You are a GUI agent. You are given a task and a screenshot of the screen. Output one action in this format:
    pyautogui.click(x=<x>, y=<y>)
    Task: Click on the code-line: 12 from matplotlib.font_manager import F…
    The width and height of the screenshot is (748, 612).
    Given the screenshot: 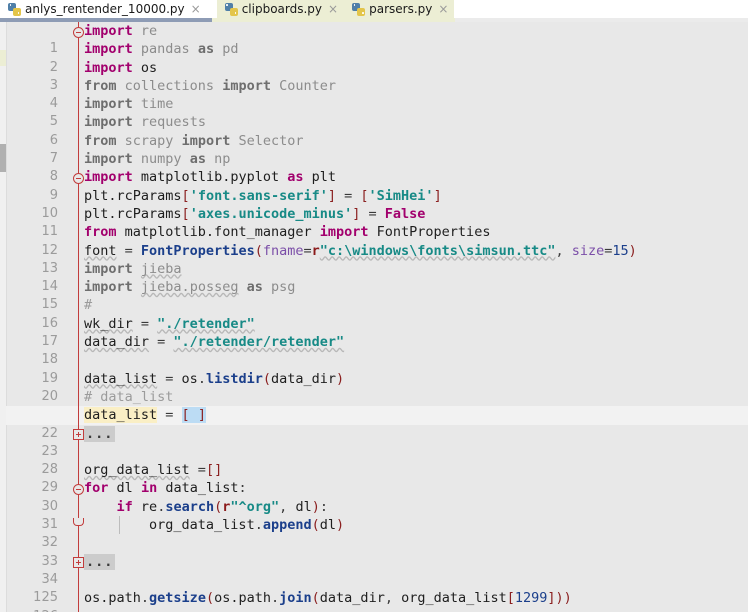 What is the action you would take?
    pyautogui.click(x=377, y=240)
    